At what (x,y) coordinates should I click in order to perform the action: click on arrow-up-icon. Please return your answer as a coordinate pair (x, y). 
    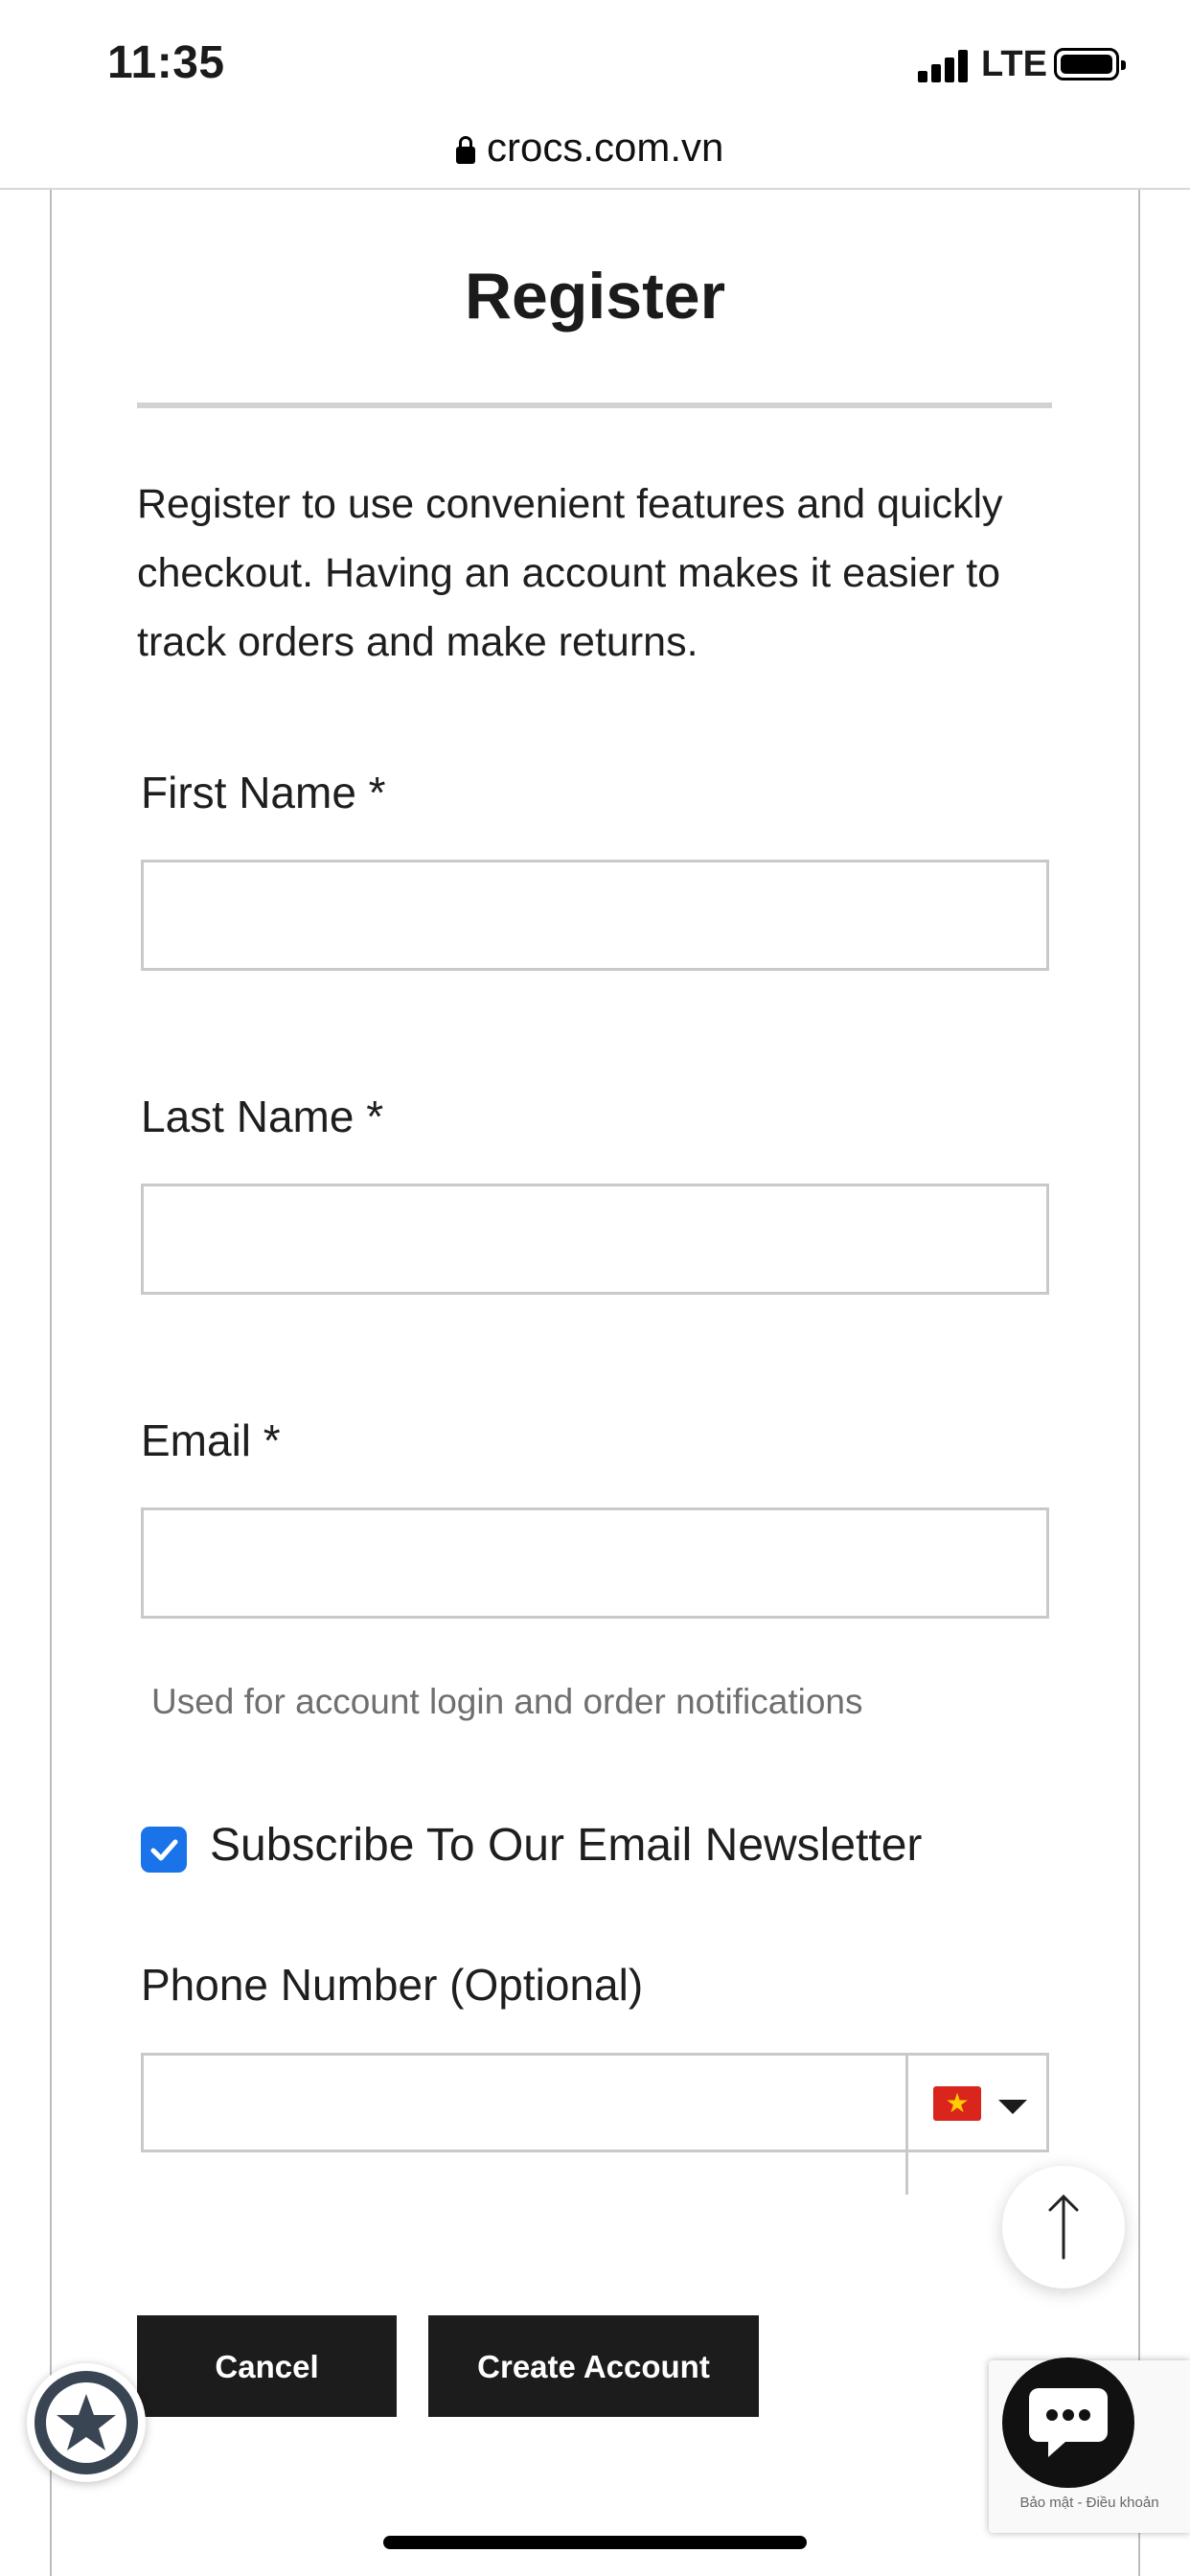
    Looking at the image, I should click on (1064, 2227).